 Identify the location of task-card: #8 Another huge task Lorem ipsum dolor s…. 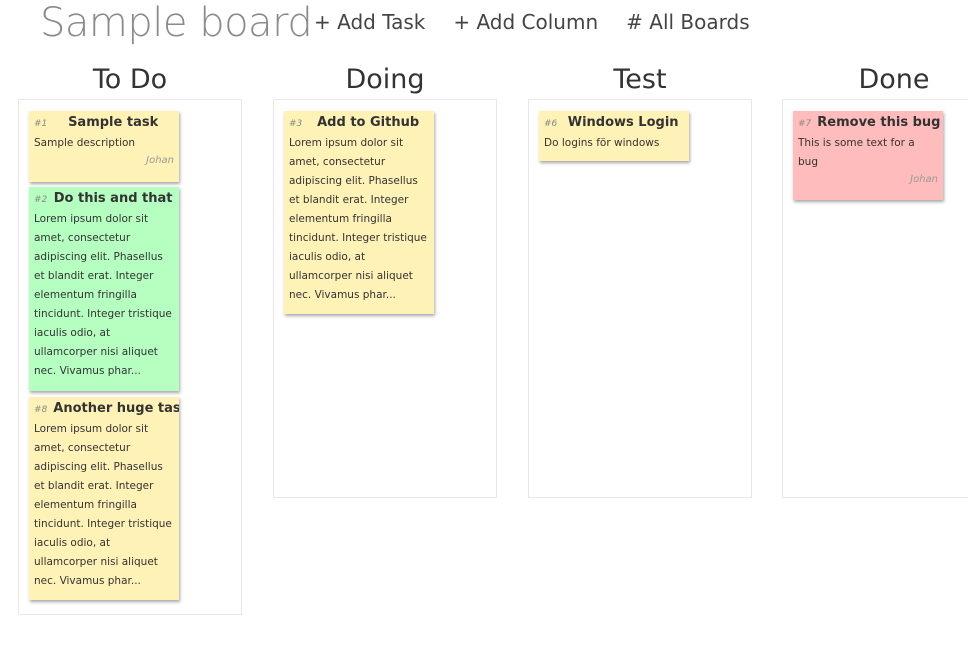
(104, 498).